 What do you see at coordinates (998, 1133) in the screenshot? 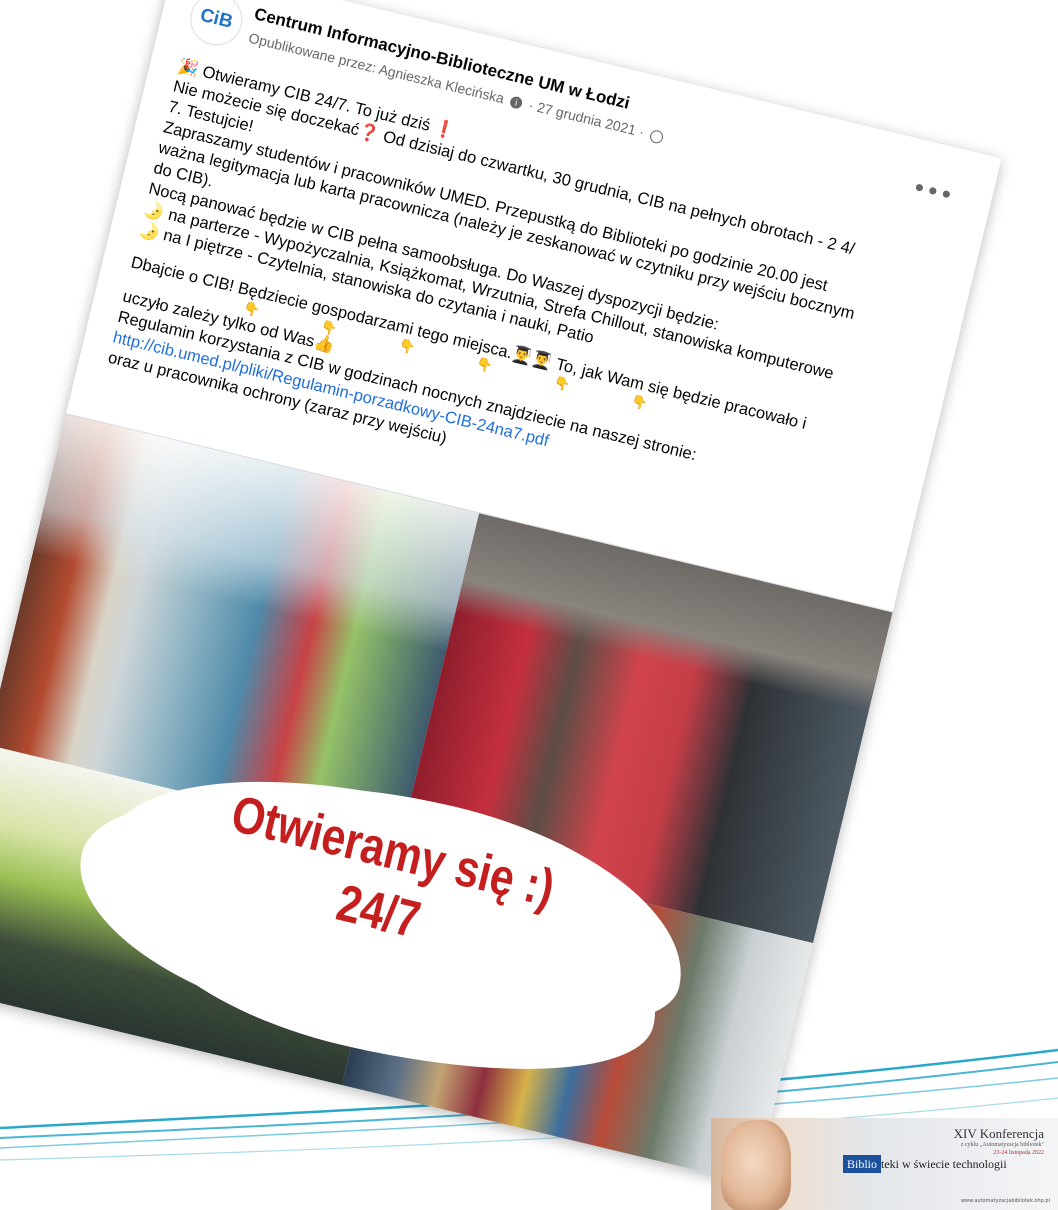
I see `conference-title: XIV Konferencja` at bounding box center [998, 1133].